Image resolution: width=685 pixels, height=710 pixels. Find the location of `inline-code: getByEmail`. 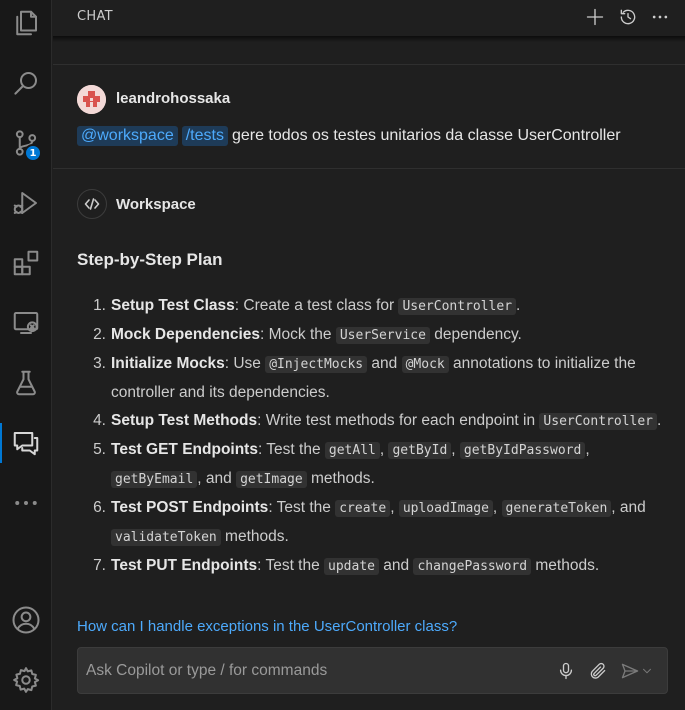

inline-code: getByEmail is located at coordinates (154, 479).